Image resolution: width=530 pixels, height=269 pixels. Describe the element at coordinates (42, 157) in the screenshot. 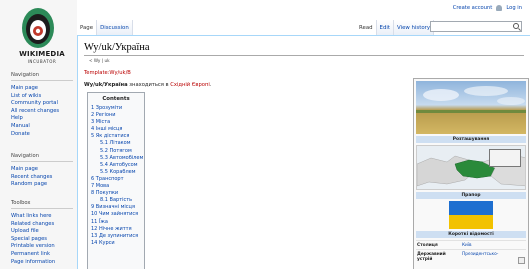

I see `navigation-heading-2: Navigation` at that location.